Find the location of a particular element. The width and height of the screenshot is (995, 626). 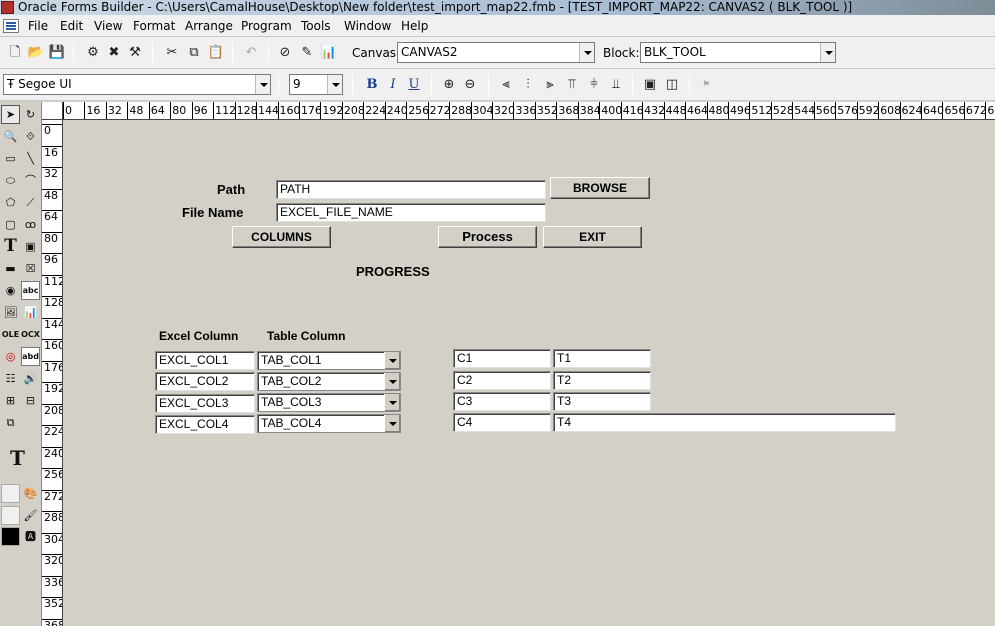

oracle-forms-app-icon is located at coordinates (7, 7).